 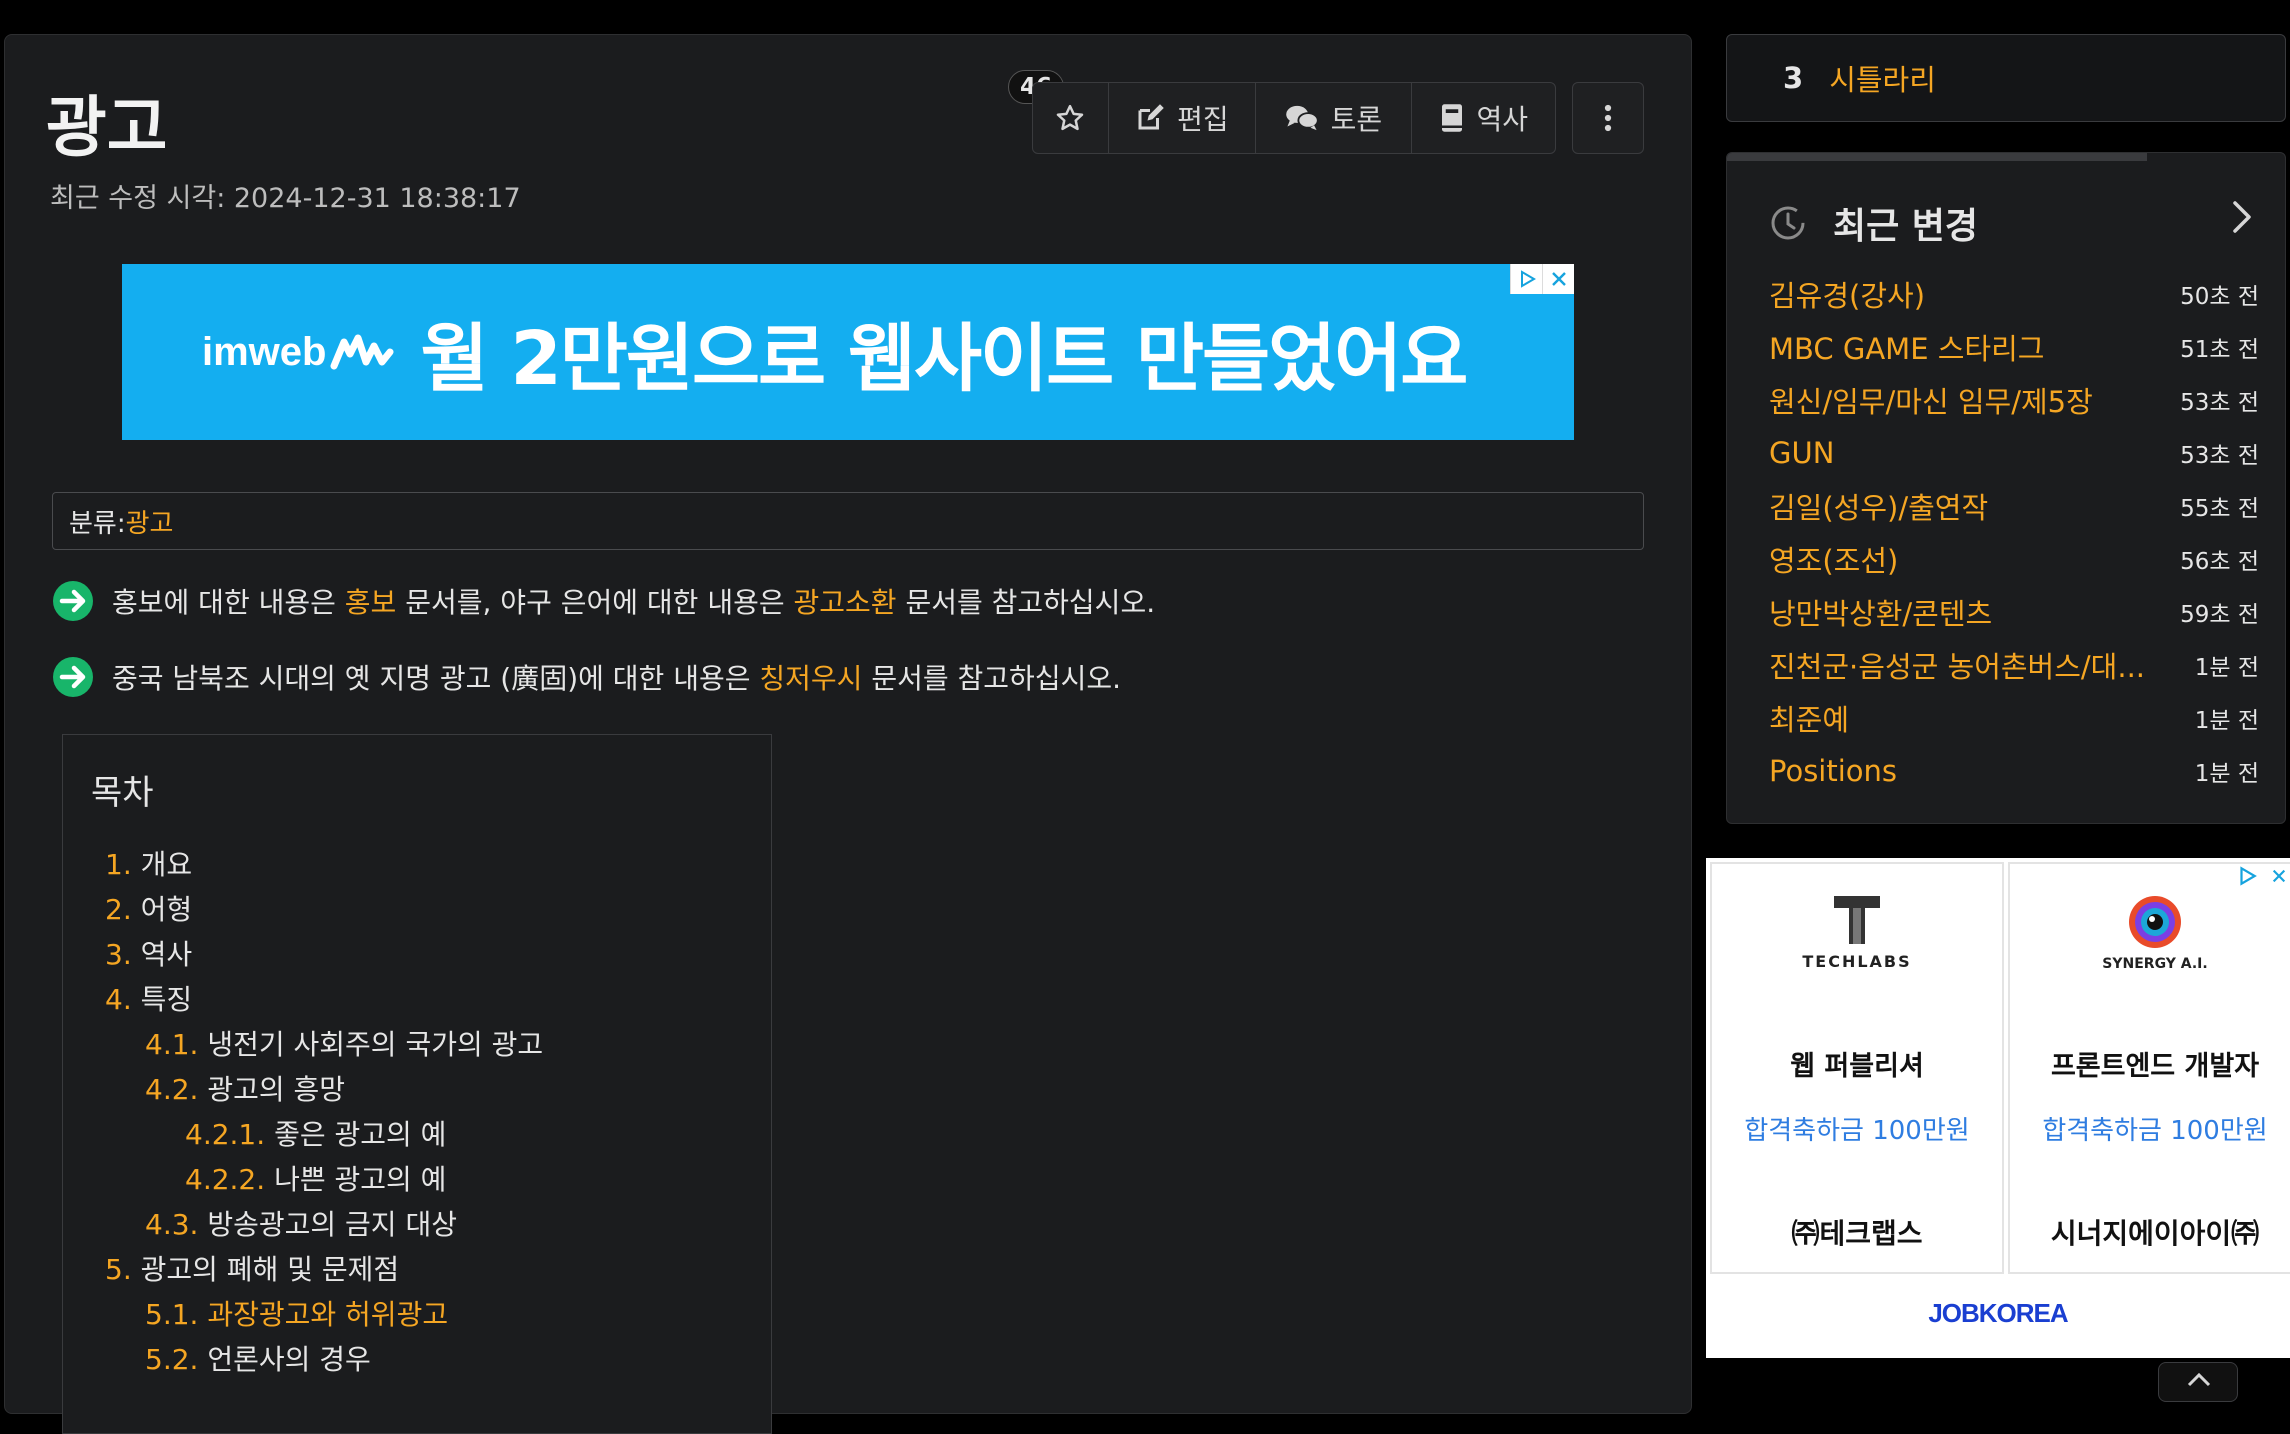 I want to click on toc-label: 좋은 광고의 예, so click(x=360, y=1134).